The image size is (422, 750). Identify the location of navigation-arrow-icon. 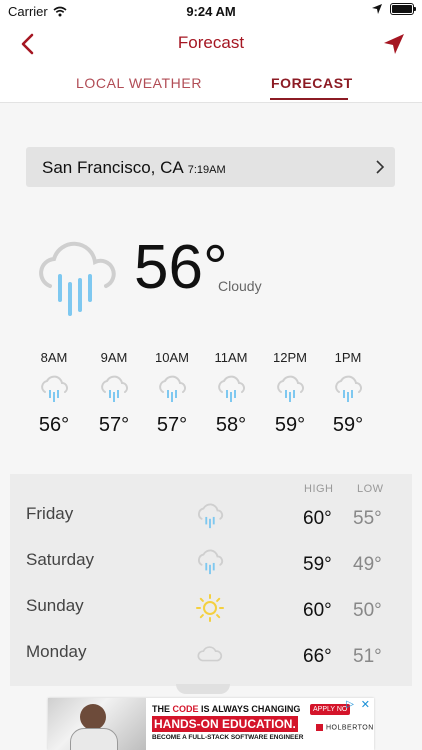
(394, 44).